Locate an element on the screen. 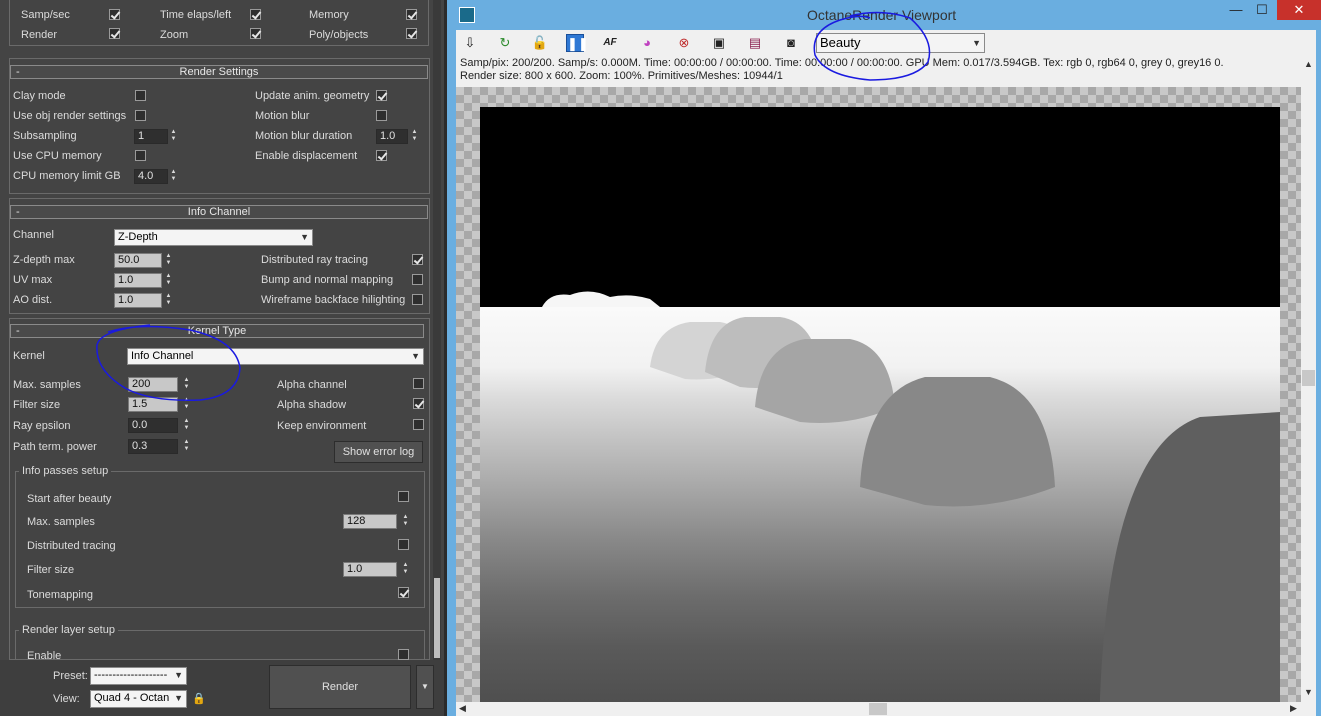  path-term-power-spinner: ▲ ▼ is located at coordinates (186, 446).